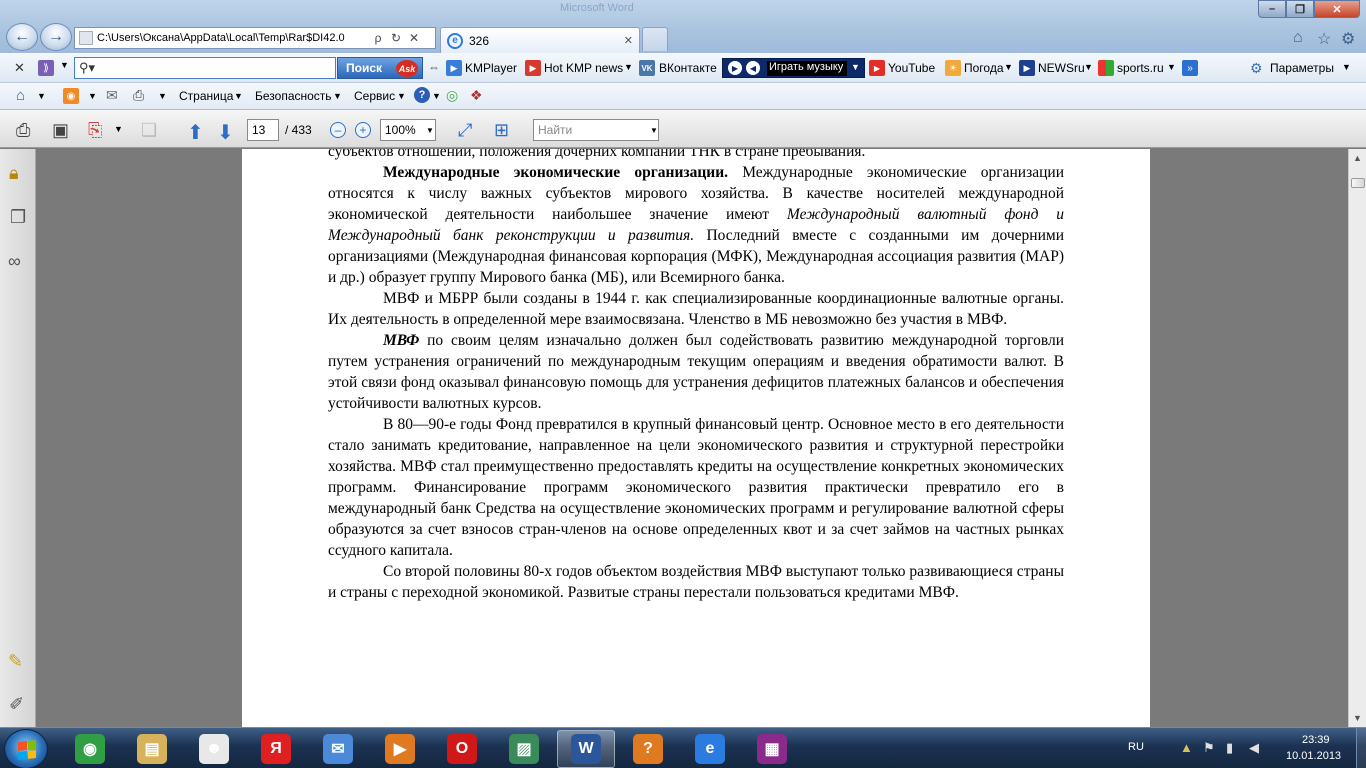 The height and width of the screenshot is (768, 1366). Describe the element at coordinates (378, 38) in the screenshot. I see `search-icon: ρ` at that location.